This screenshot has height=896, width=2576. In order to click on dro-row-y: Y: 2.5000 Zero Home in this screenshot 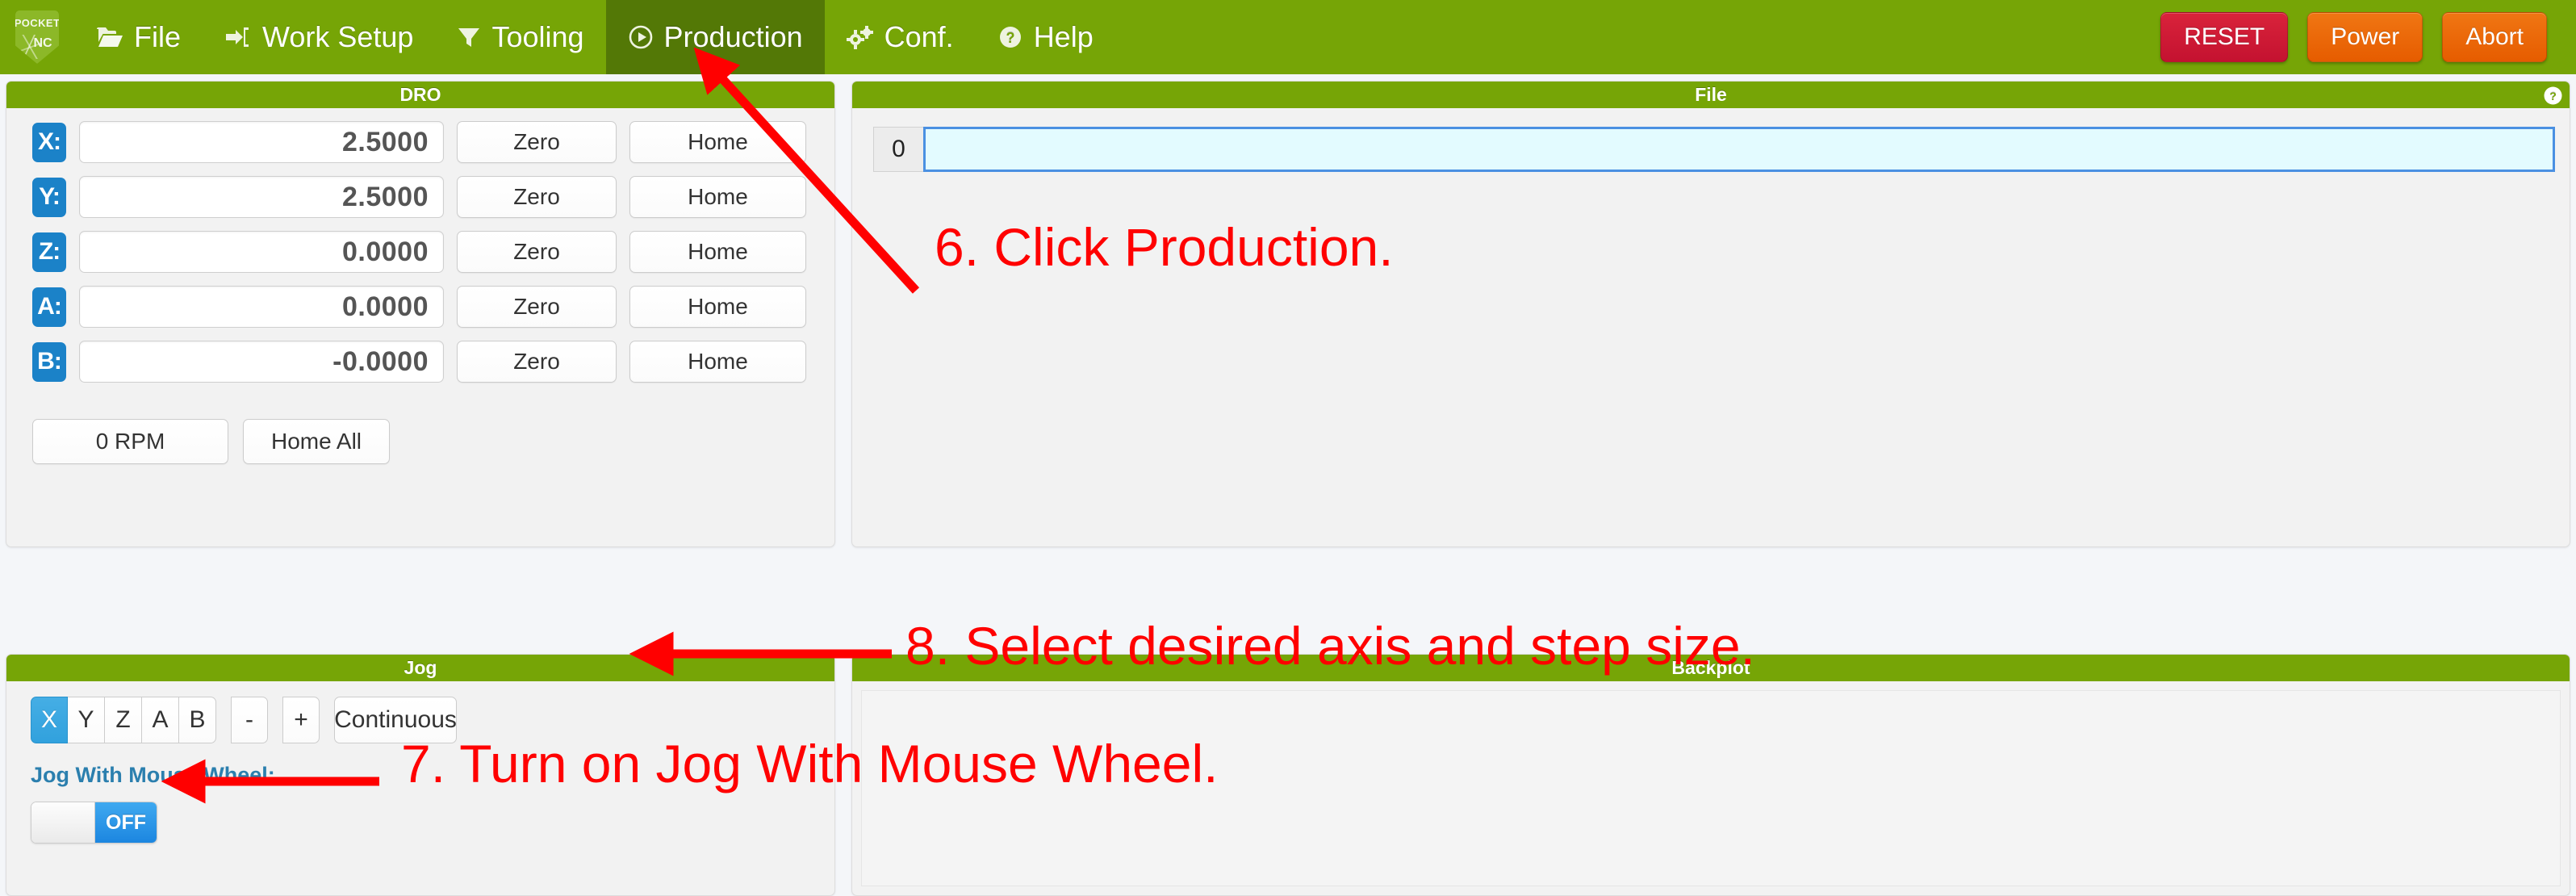, I will do `click(420, 197)`.